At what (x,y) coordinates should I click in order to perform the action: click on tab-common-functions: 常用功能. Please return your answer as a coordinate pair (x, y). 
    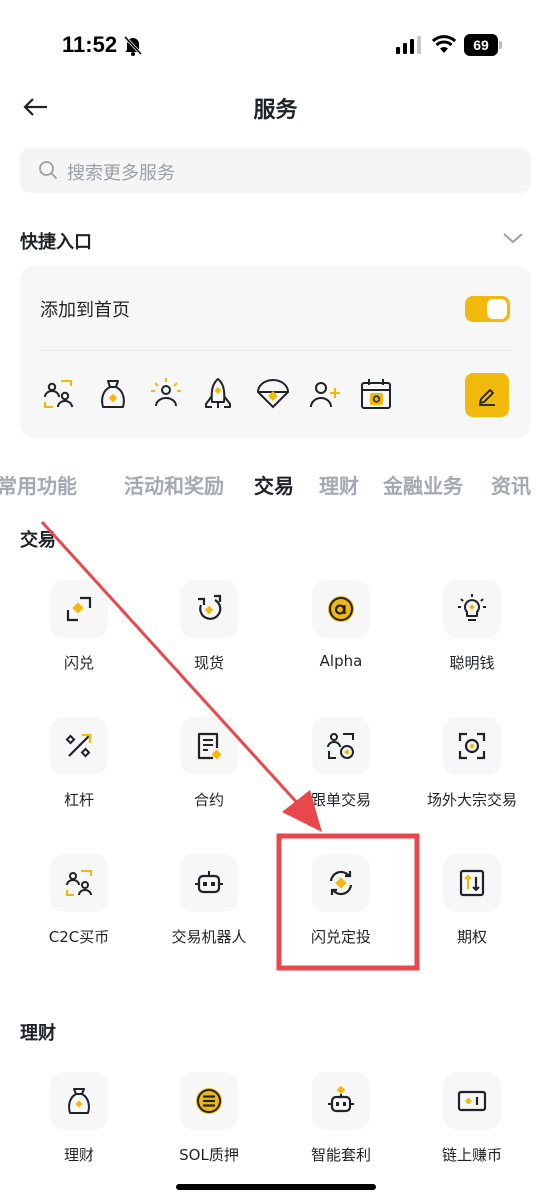
    Looking at the image, I should click on (38, 484).